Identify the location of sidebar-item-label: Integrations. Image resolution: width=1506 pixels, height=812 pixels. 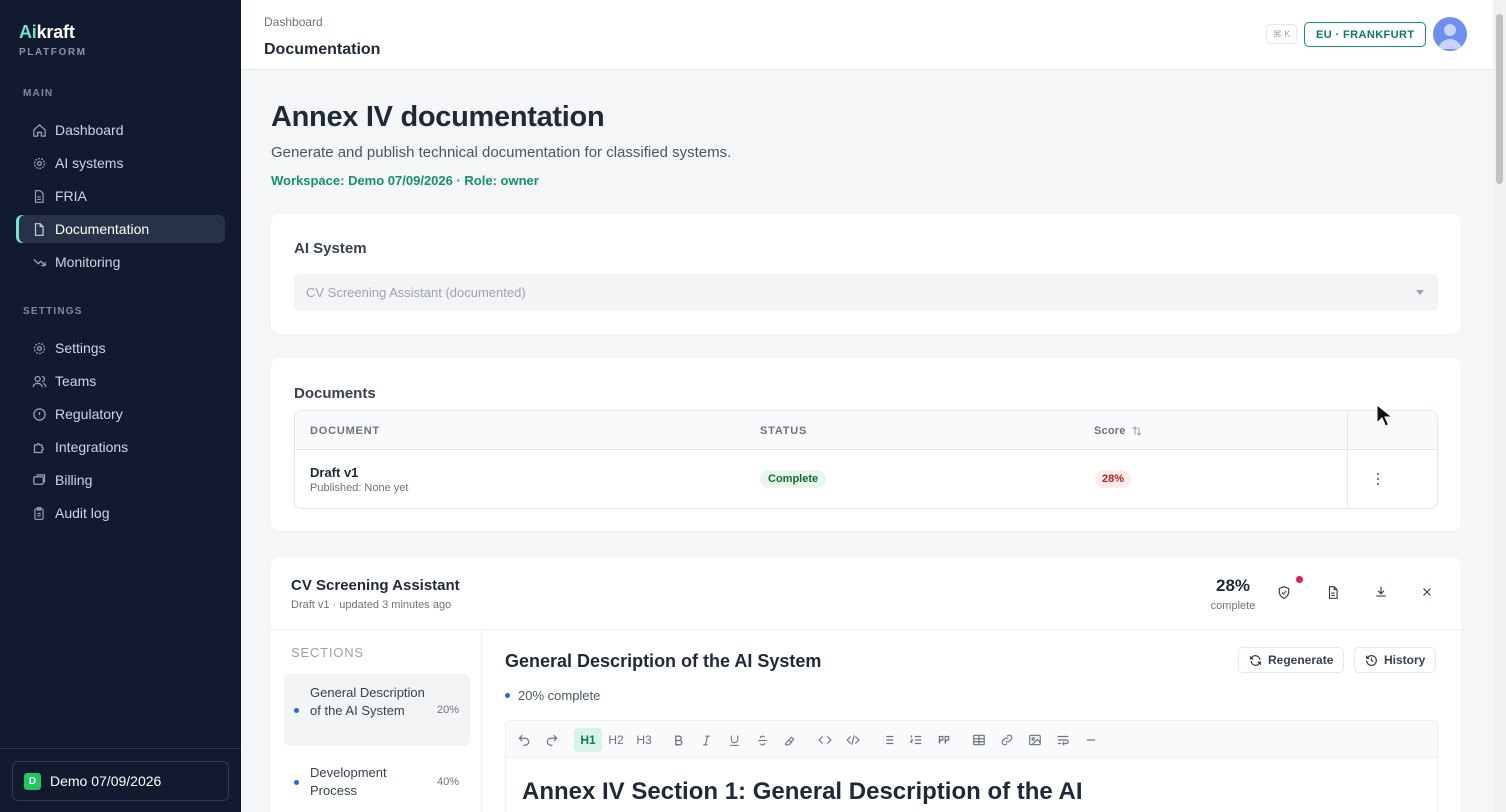
(92, 447).